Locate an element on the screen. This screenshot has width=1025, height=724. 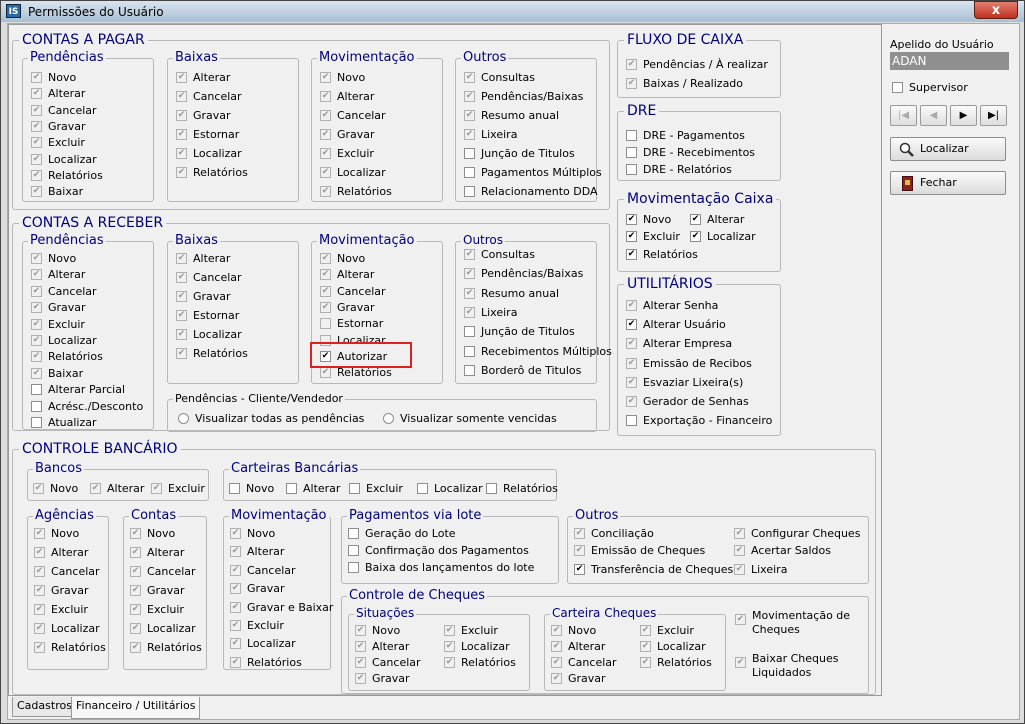
cb-cheques-cart-relat-rios-checkbox: ✔ Relatórios is located at coordinates (676, 664).